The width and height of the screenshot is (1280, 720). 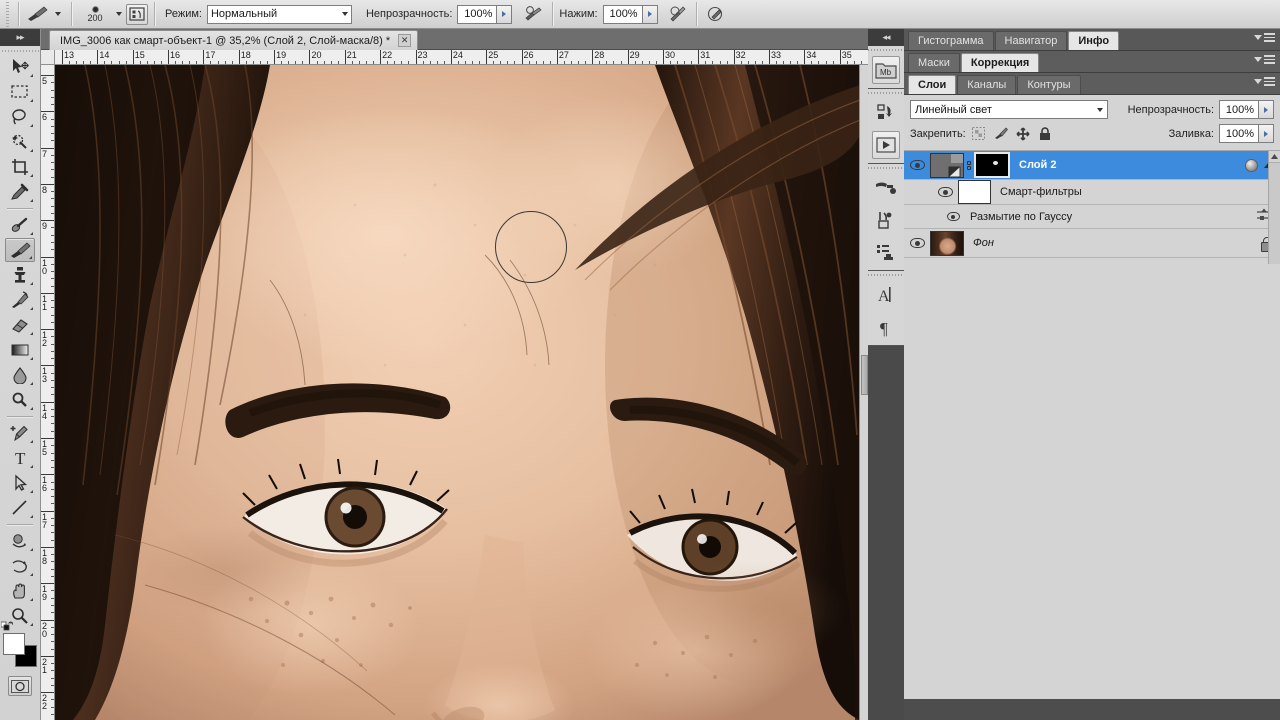 I want to click on toolbar-collapse-button: ▸▸, so click(x=20, y=37).